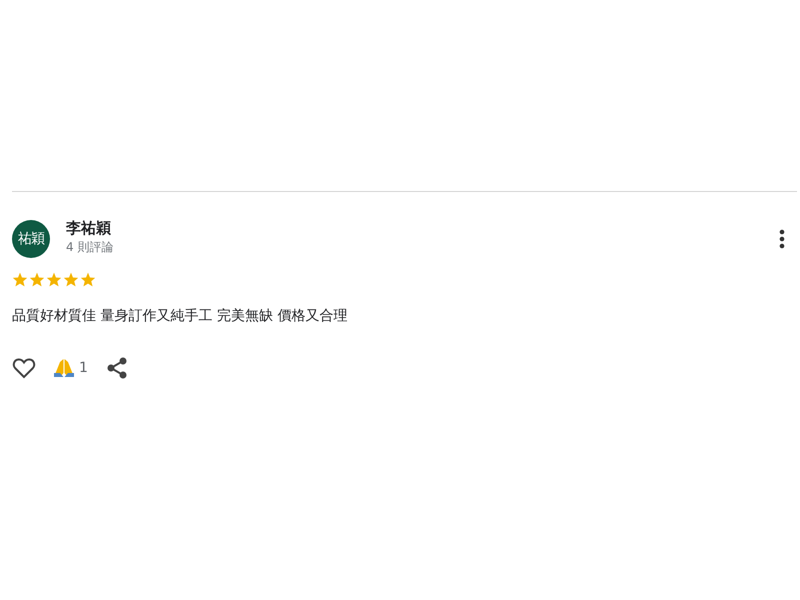 This screenshot has height=600, width=800. I want to click on avatar: 祐穎, so click(31, 239).